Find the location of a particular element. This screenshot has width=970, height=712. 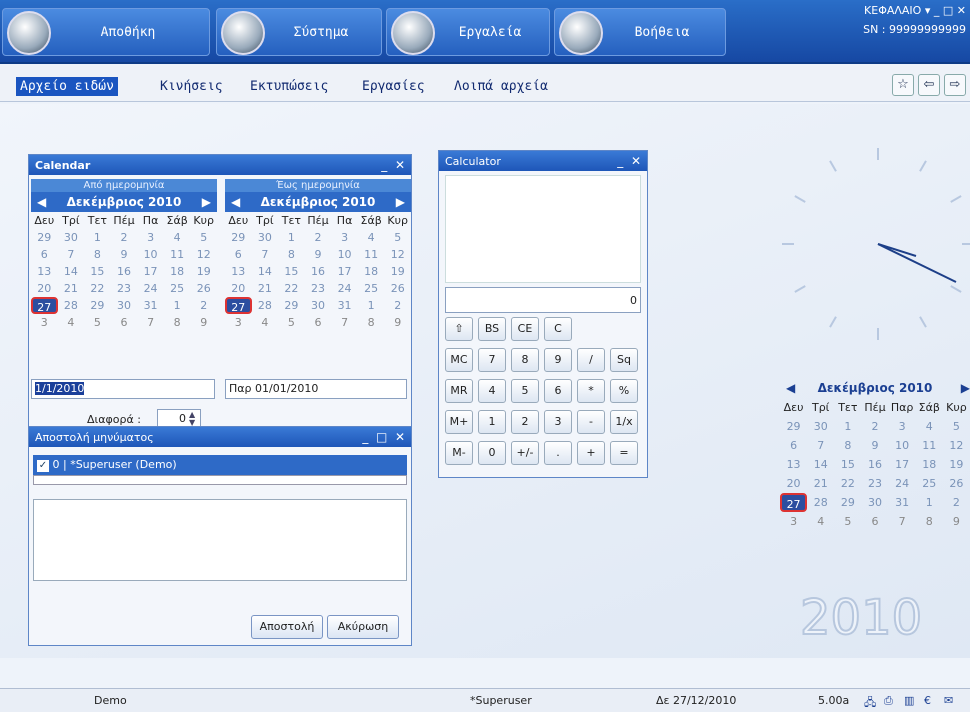

mail-icon: ✉ is located at coordinates (948, 700).